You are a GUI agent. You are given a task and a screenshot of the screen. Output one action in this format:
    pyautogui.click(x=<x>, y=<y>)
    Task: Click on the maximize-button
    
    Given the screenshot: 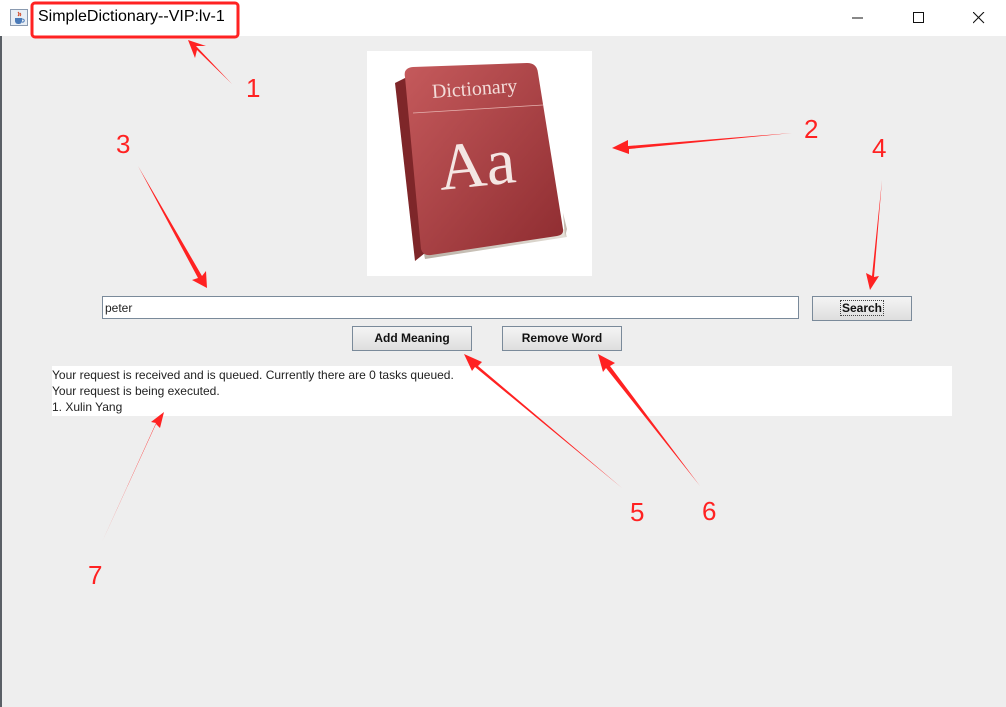 What is the action you would take?
    pyautogui.click(x=919, y=18)
    